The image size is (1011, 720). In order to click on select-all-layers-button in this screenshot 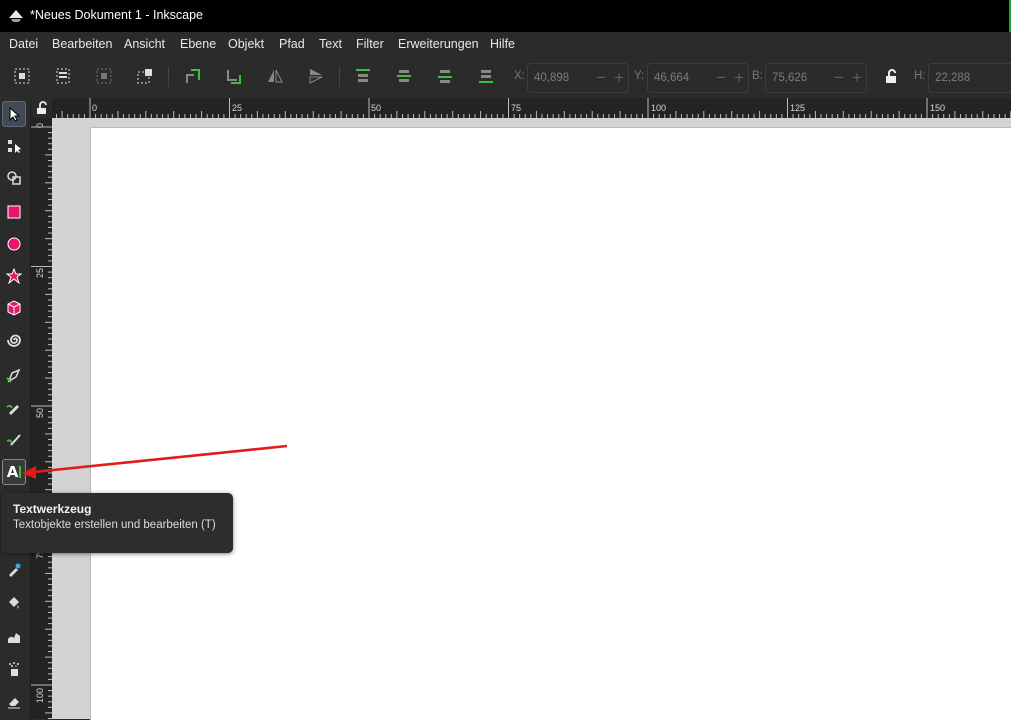, I will do `click(63, 76)`.